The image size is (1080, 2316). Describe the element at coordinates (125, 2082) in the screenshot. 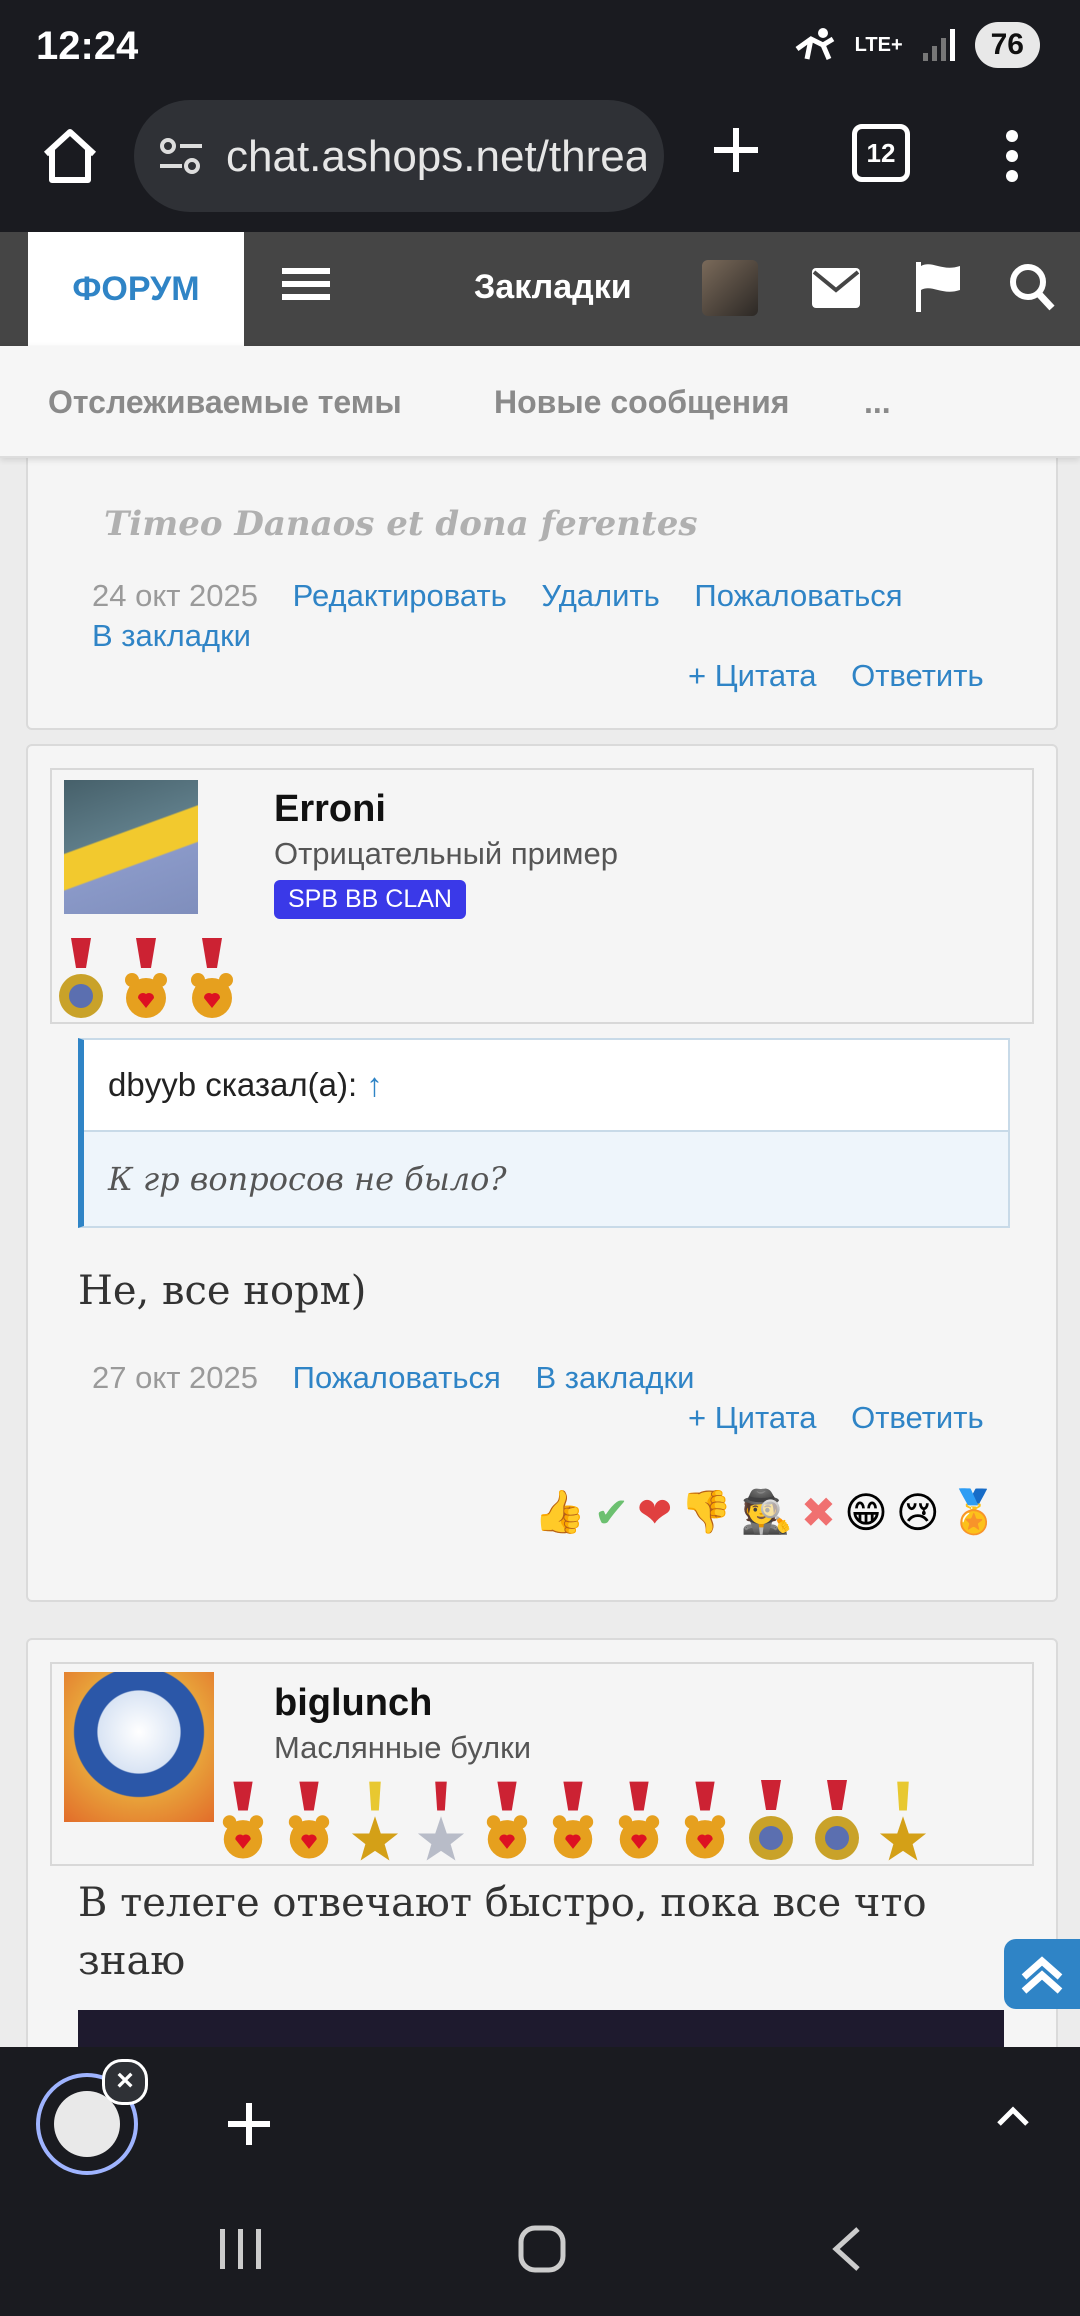

I see `close-icon: ×` at that location.